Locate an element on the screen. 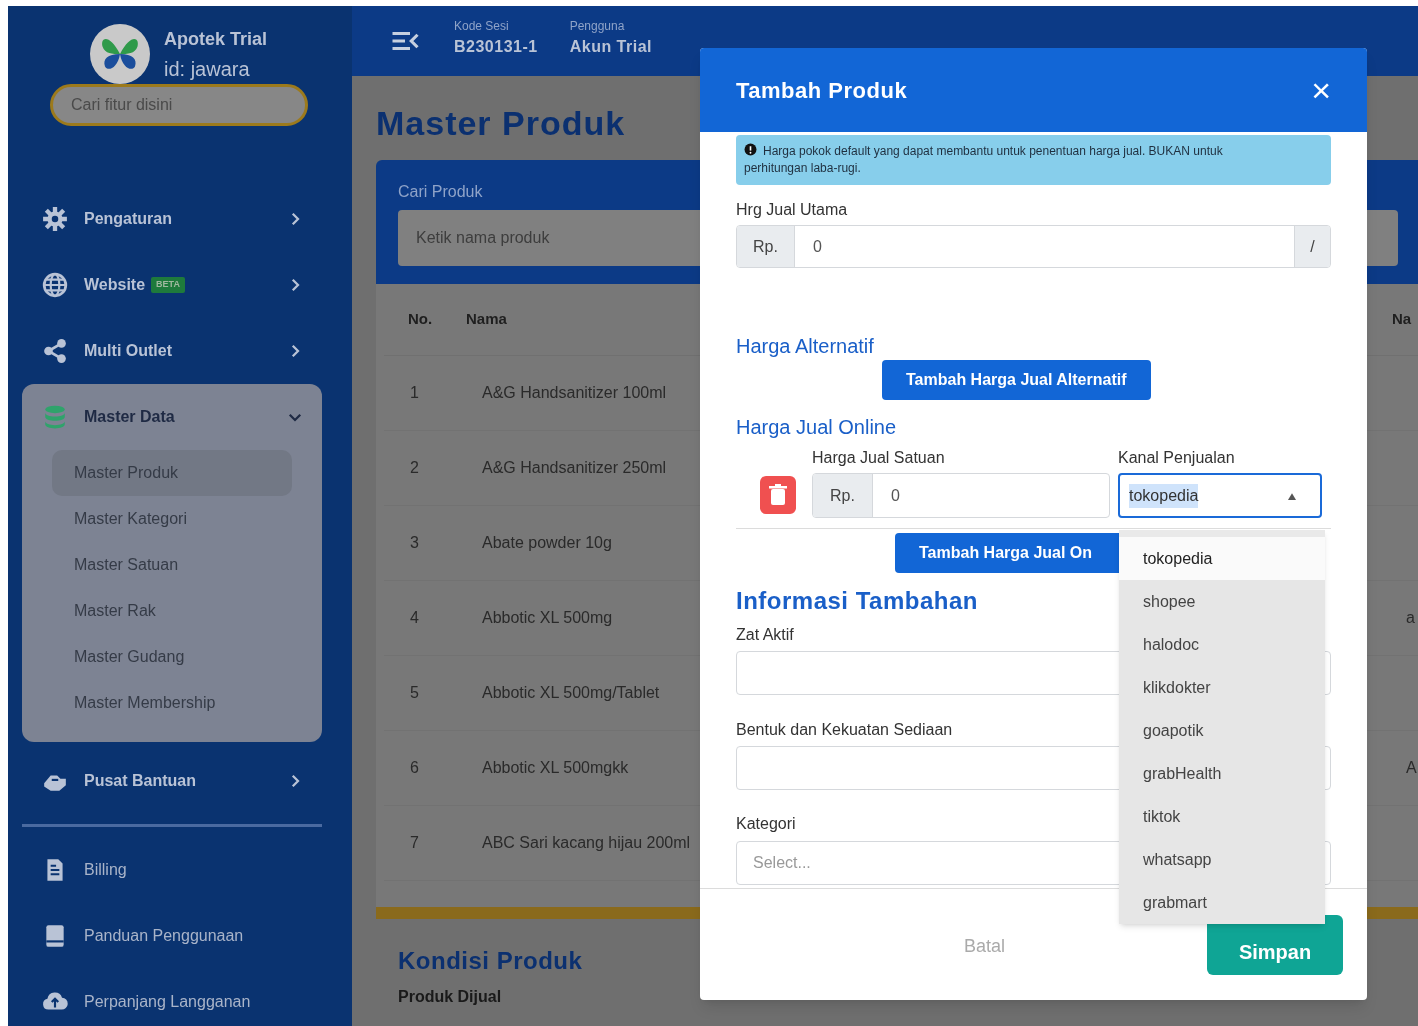 The image size is (1418, 1026). dropdown-option: tiktok is located at coordinates (1222, 816).